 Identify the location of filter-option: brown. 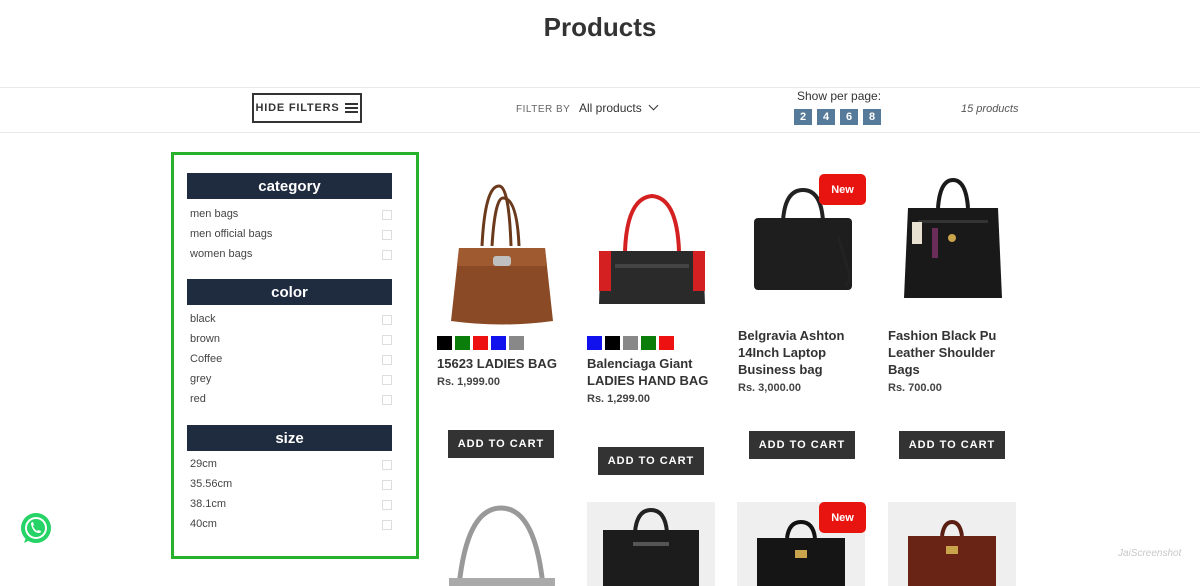
(291, 341).